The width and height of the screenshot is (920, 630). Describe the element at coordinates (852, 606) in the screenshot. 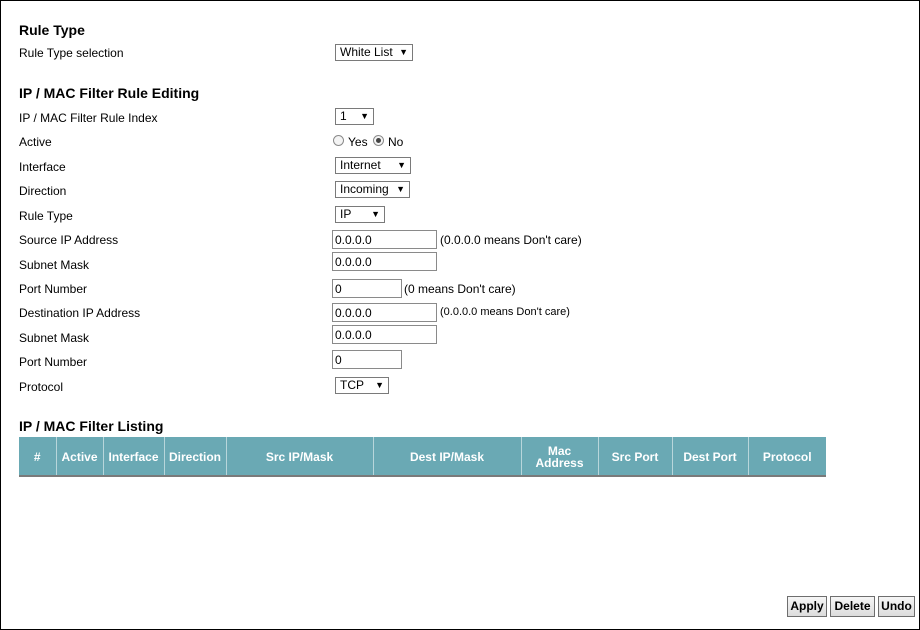

I see `delete-button: Delete` at that location.